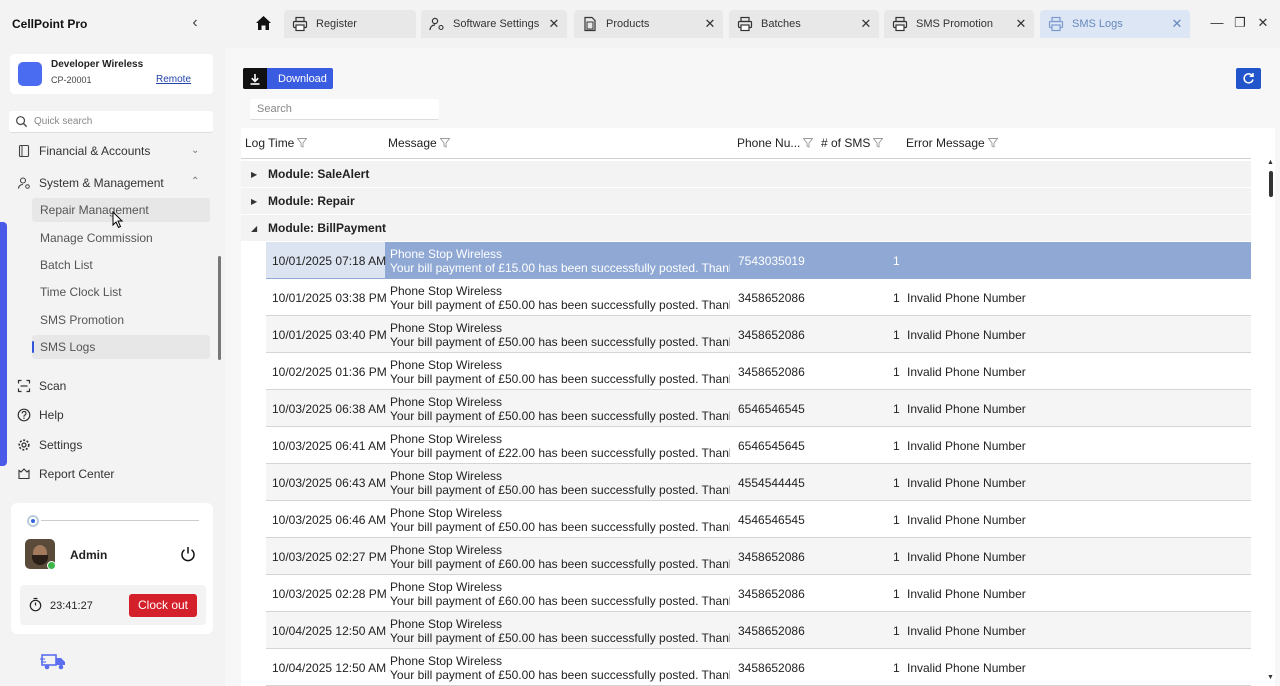  What do you see at coordinates (270, 143) in the screenshot?
I see `column-log-time-label: Log Time` at bounding box center [270, 143].